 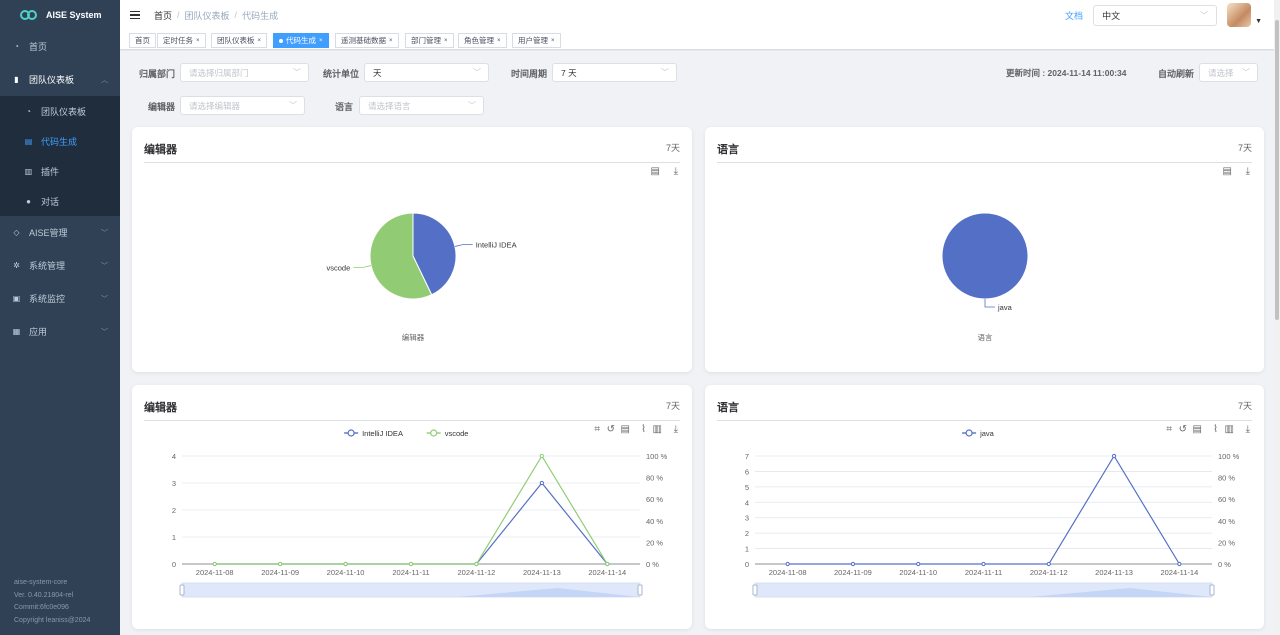 I want to click on hamburger-icon, so click(x=135, y=15).